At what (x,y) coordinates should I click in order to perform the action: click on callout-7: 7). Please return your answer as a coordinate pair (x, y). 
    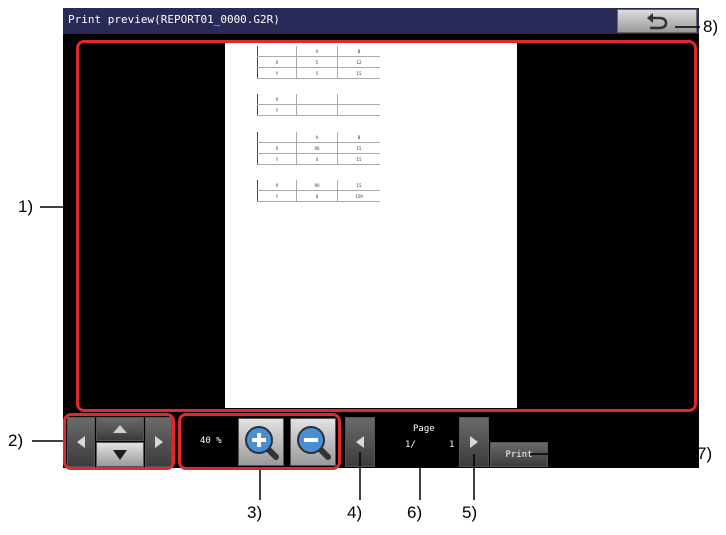
    Looking at the image, I should click on (705, 453).